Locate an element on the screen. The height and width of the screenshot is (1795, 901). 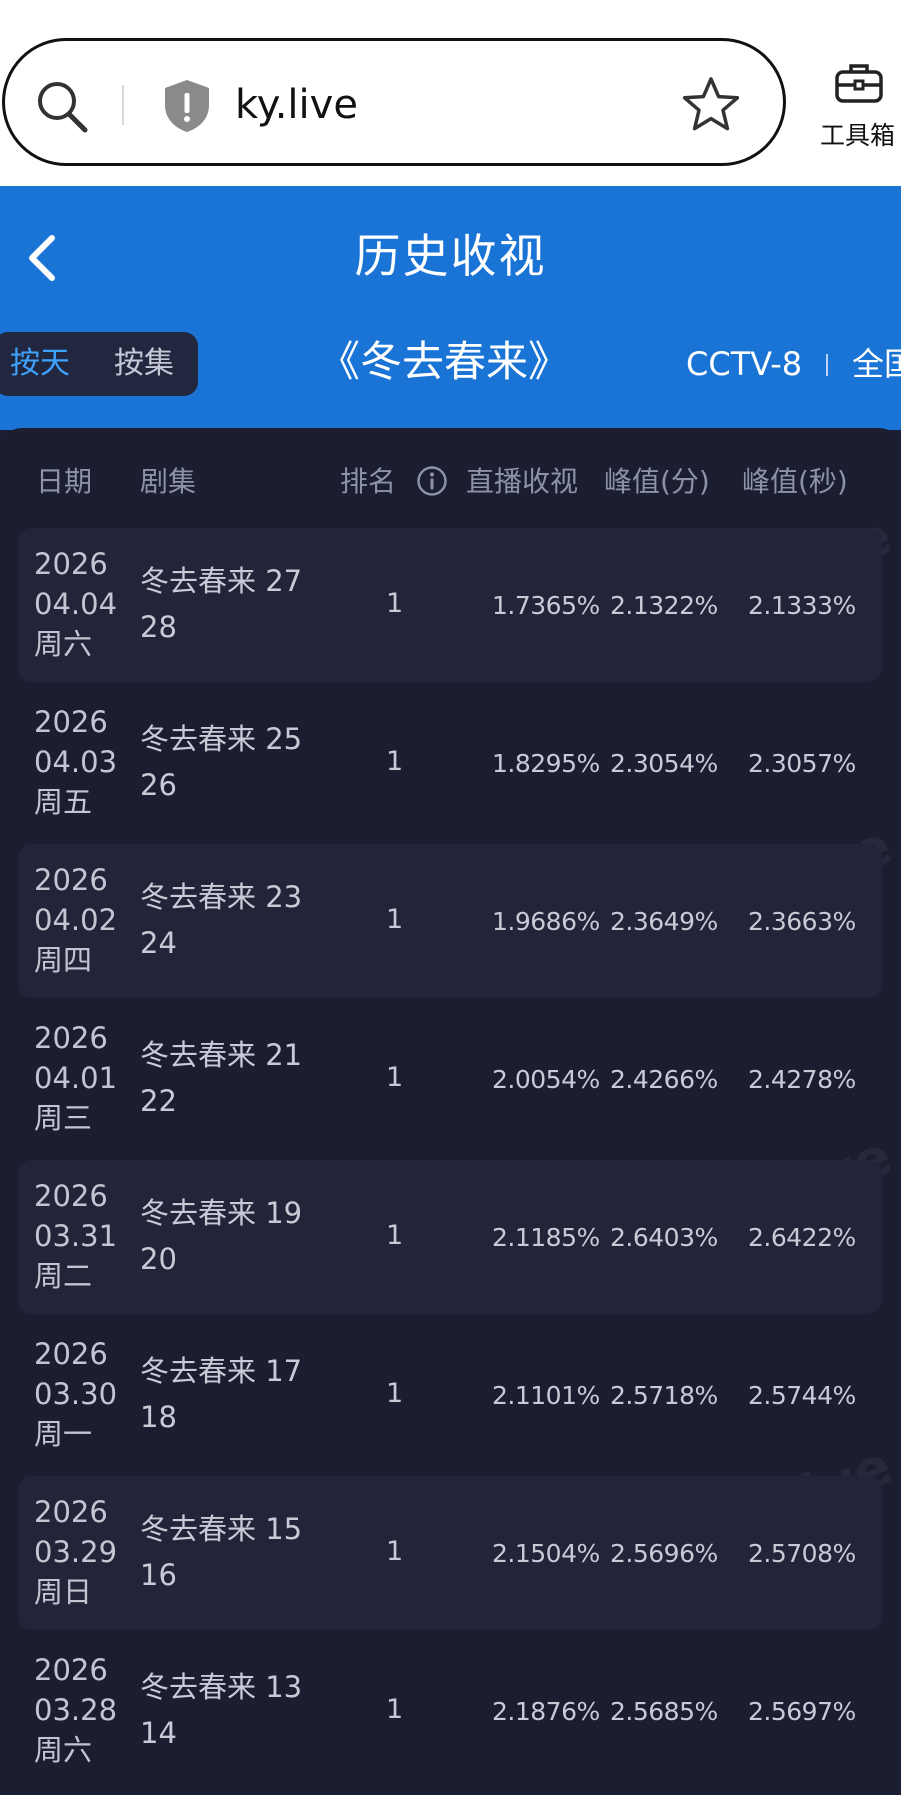
date-weekday: 周四 is located at coordinates (63, 960).